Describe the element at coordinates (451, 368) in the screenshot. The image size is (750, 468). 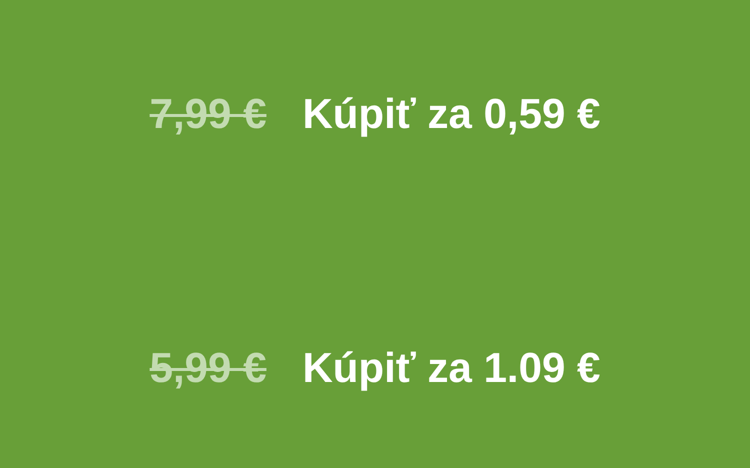
I see `buy-button: Kúpiť za 1.09 €` at that location.